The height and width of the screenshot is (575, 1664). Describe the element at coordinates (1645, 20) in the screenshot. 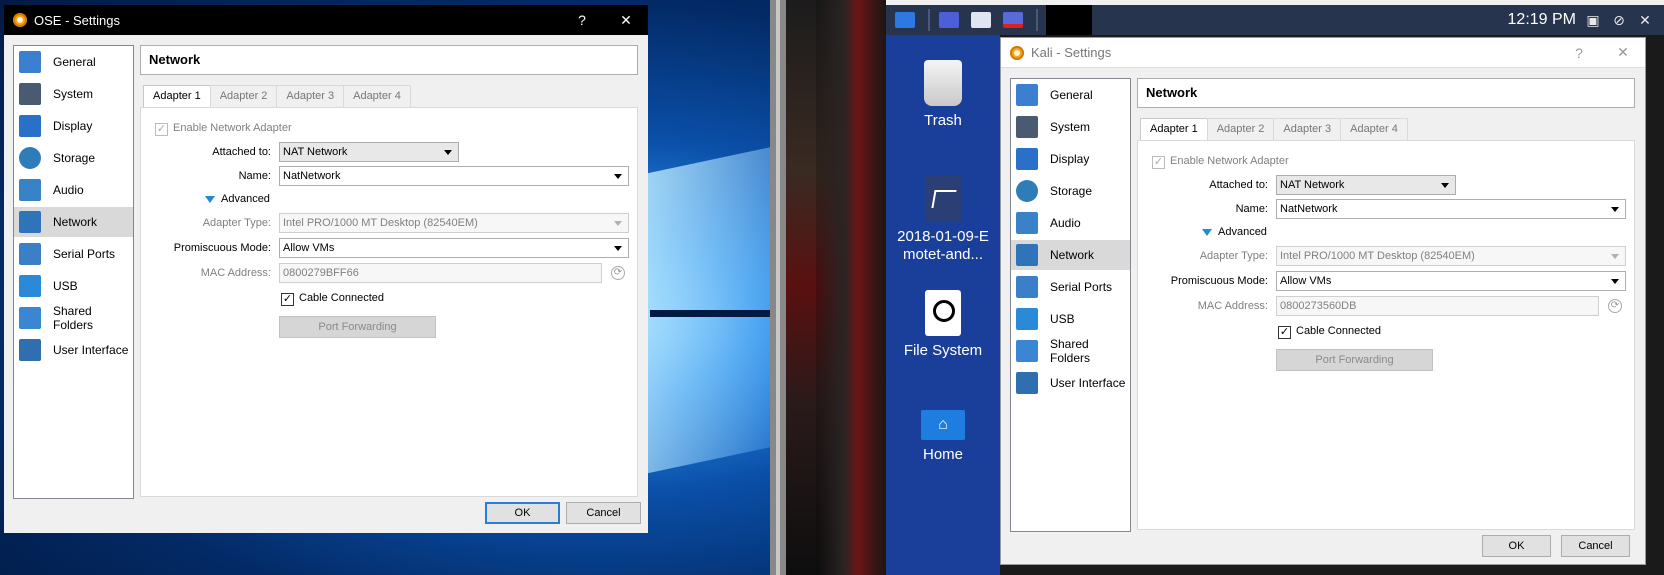

I see `mute-icon: ✕` at that location.